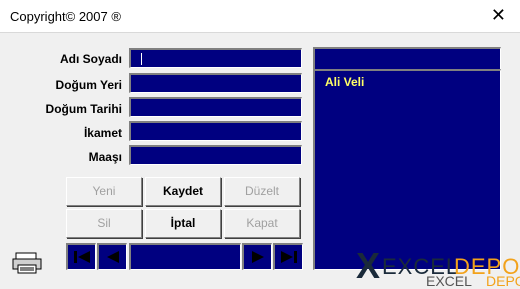 This screenshot has width=520, height=289. Describe the element at coordinates (407, 59) in the screenshot. I see `list-header` at that location.